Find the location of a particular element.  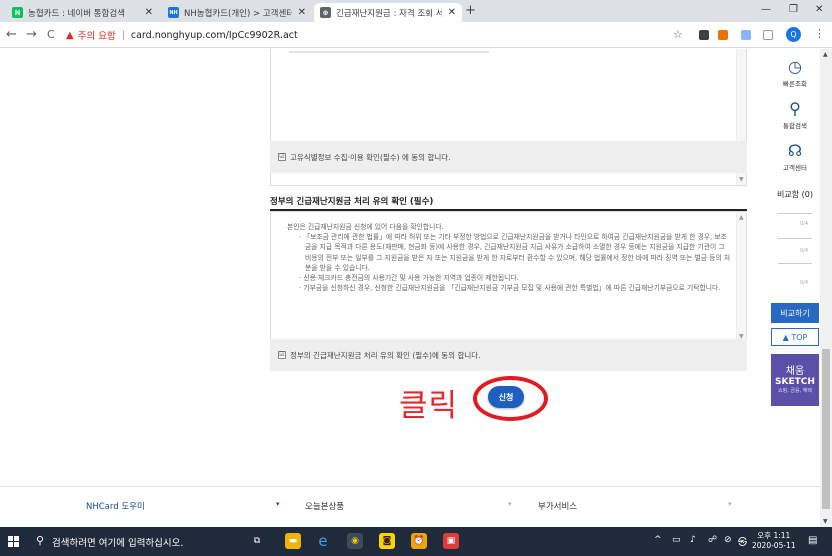

terms-text-fragment is located at coordinates (389, 52).